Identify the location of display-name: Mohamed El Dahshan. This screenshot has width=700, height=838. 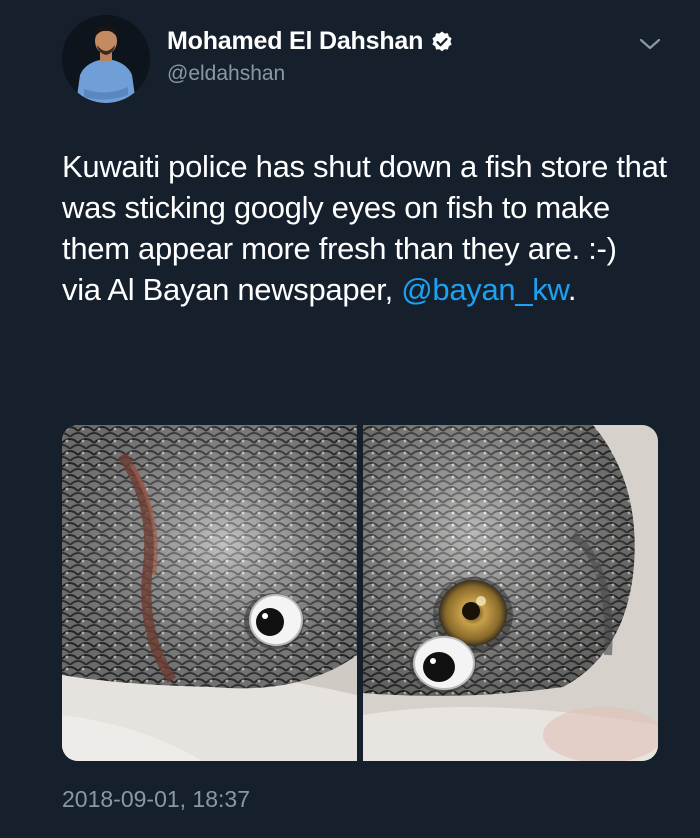
(295, 41).